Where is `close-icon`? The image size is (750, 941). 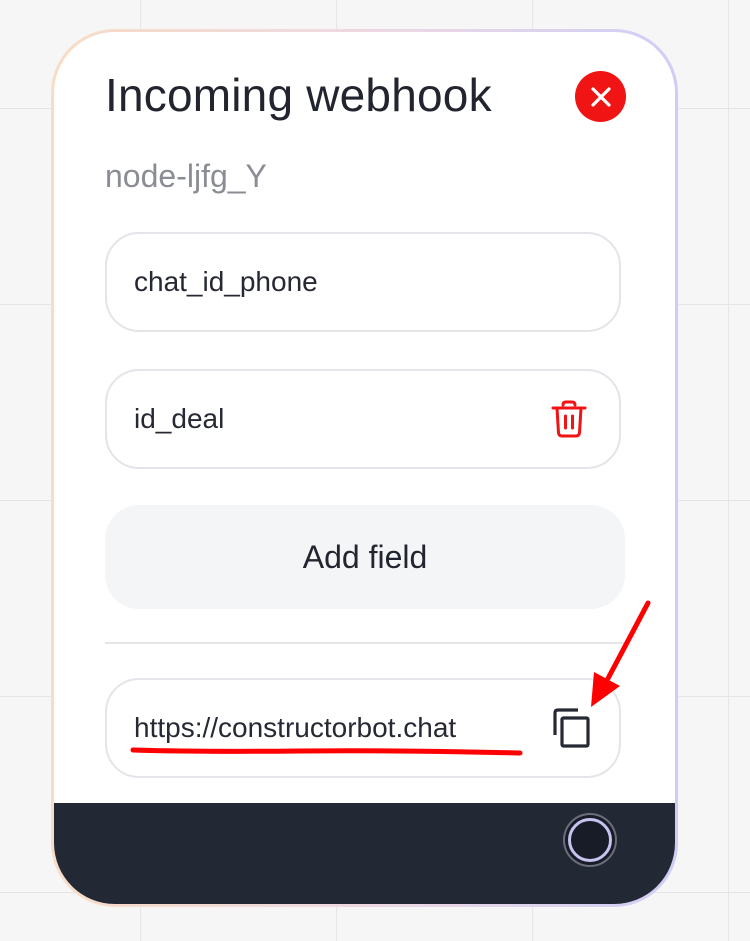 close-icon is located at coordinates (600, 96).